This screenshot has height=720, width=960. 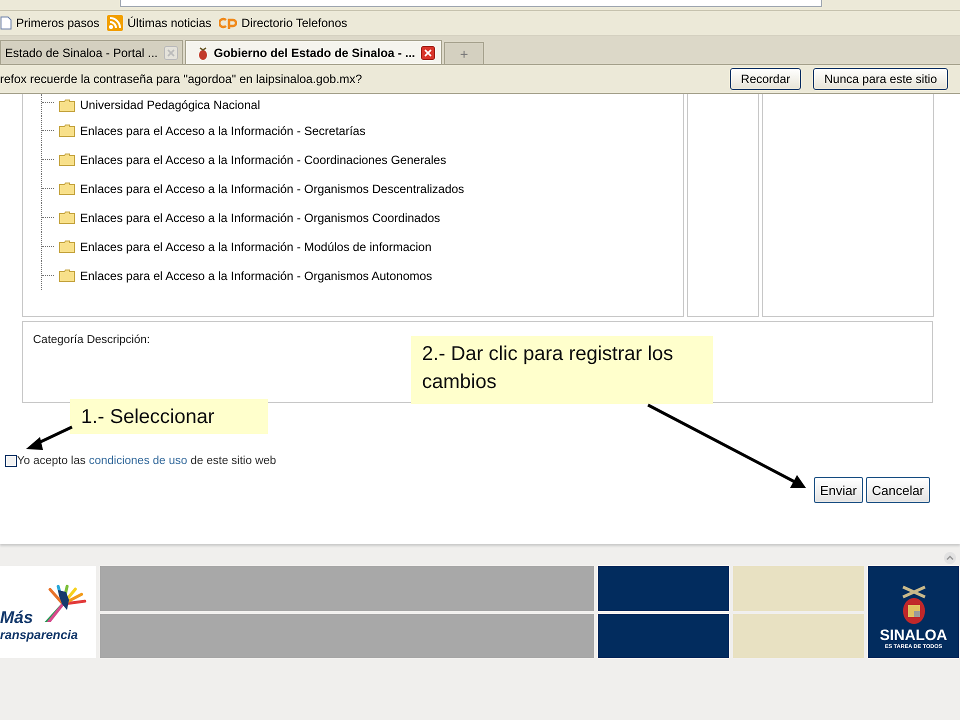 I want to click on form-button: Enviar, so click(x=838, y=490).